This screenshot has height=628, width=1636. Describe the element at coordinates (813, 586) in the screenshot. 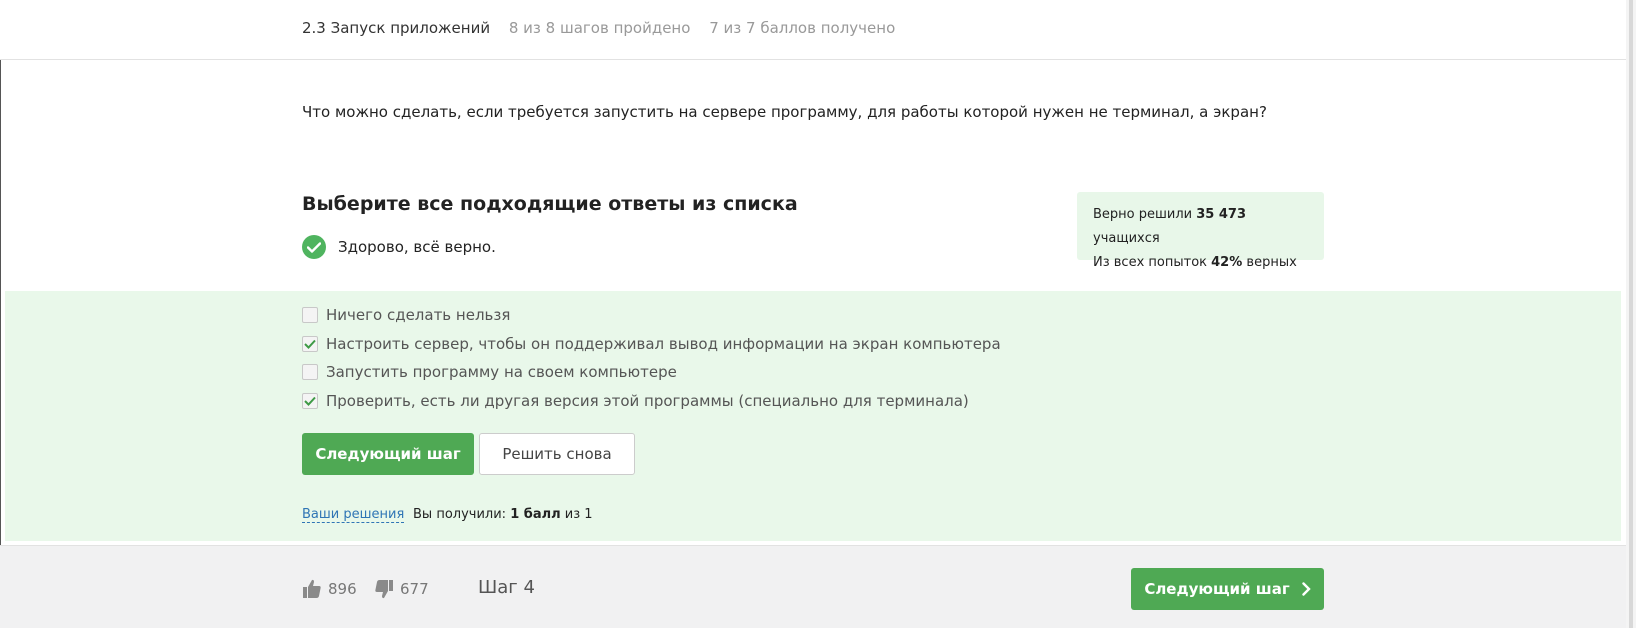

I see `step-footer: 896 677 Шаг 4 Следующий шаг` at that location.